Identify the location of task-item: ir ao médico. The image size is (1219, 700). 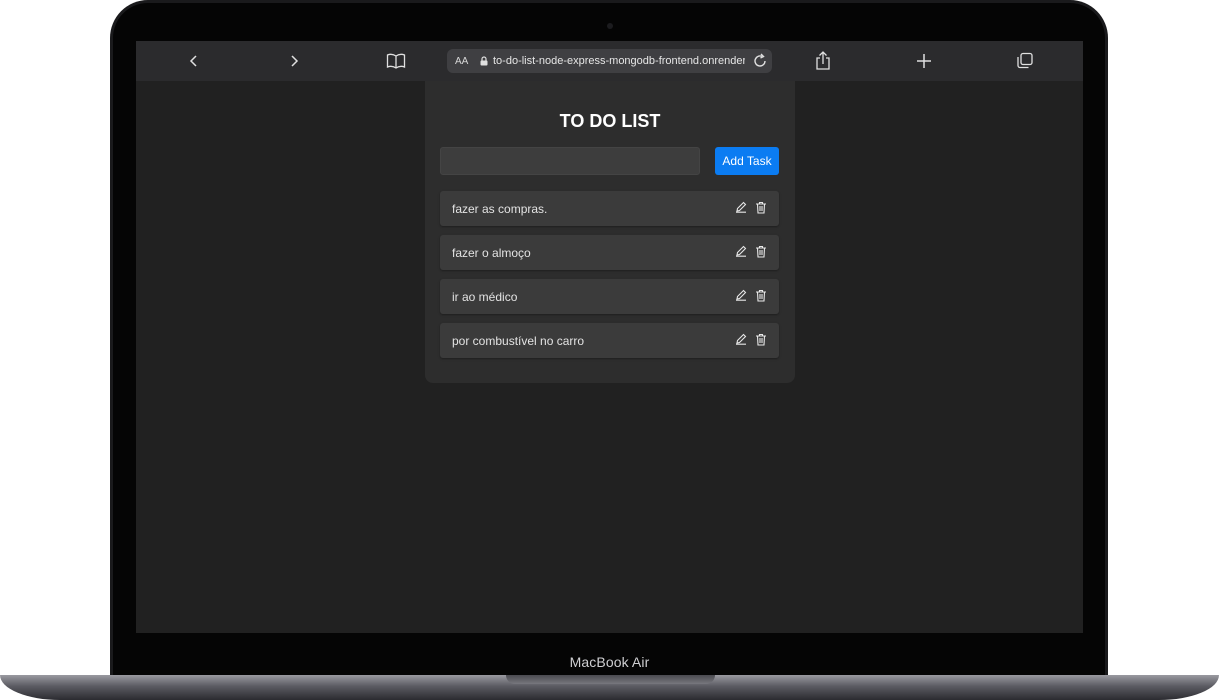
(609, 296).